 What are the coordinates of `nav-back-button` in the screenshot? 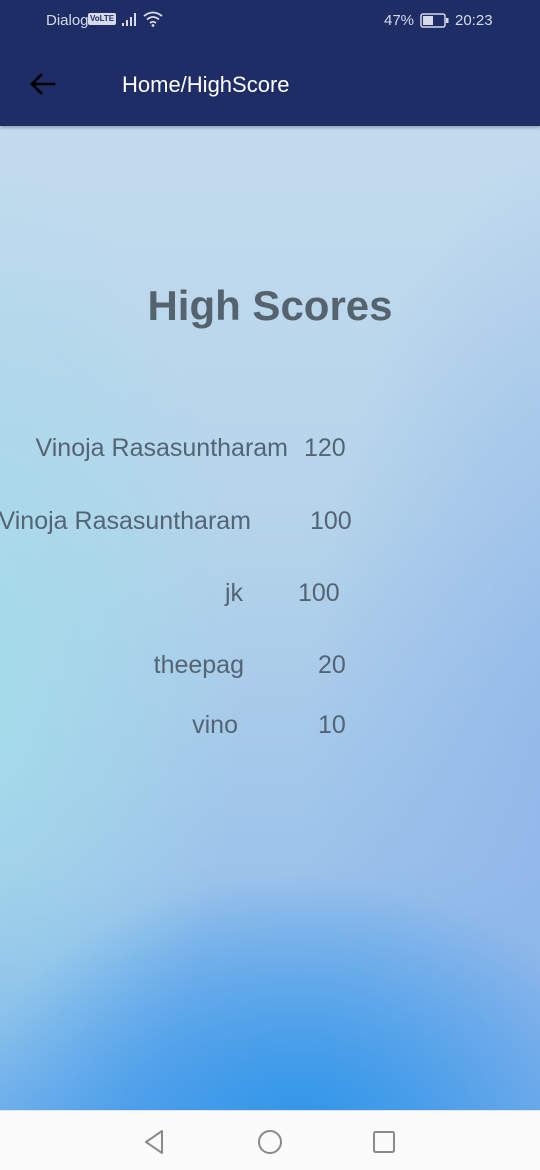 It's located at (154, 1142).